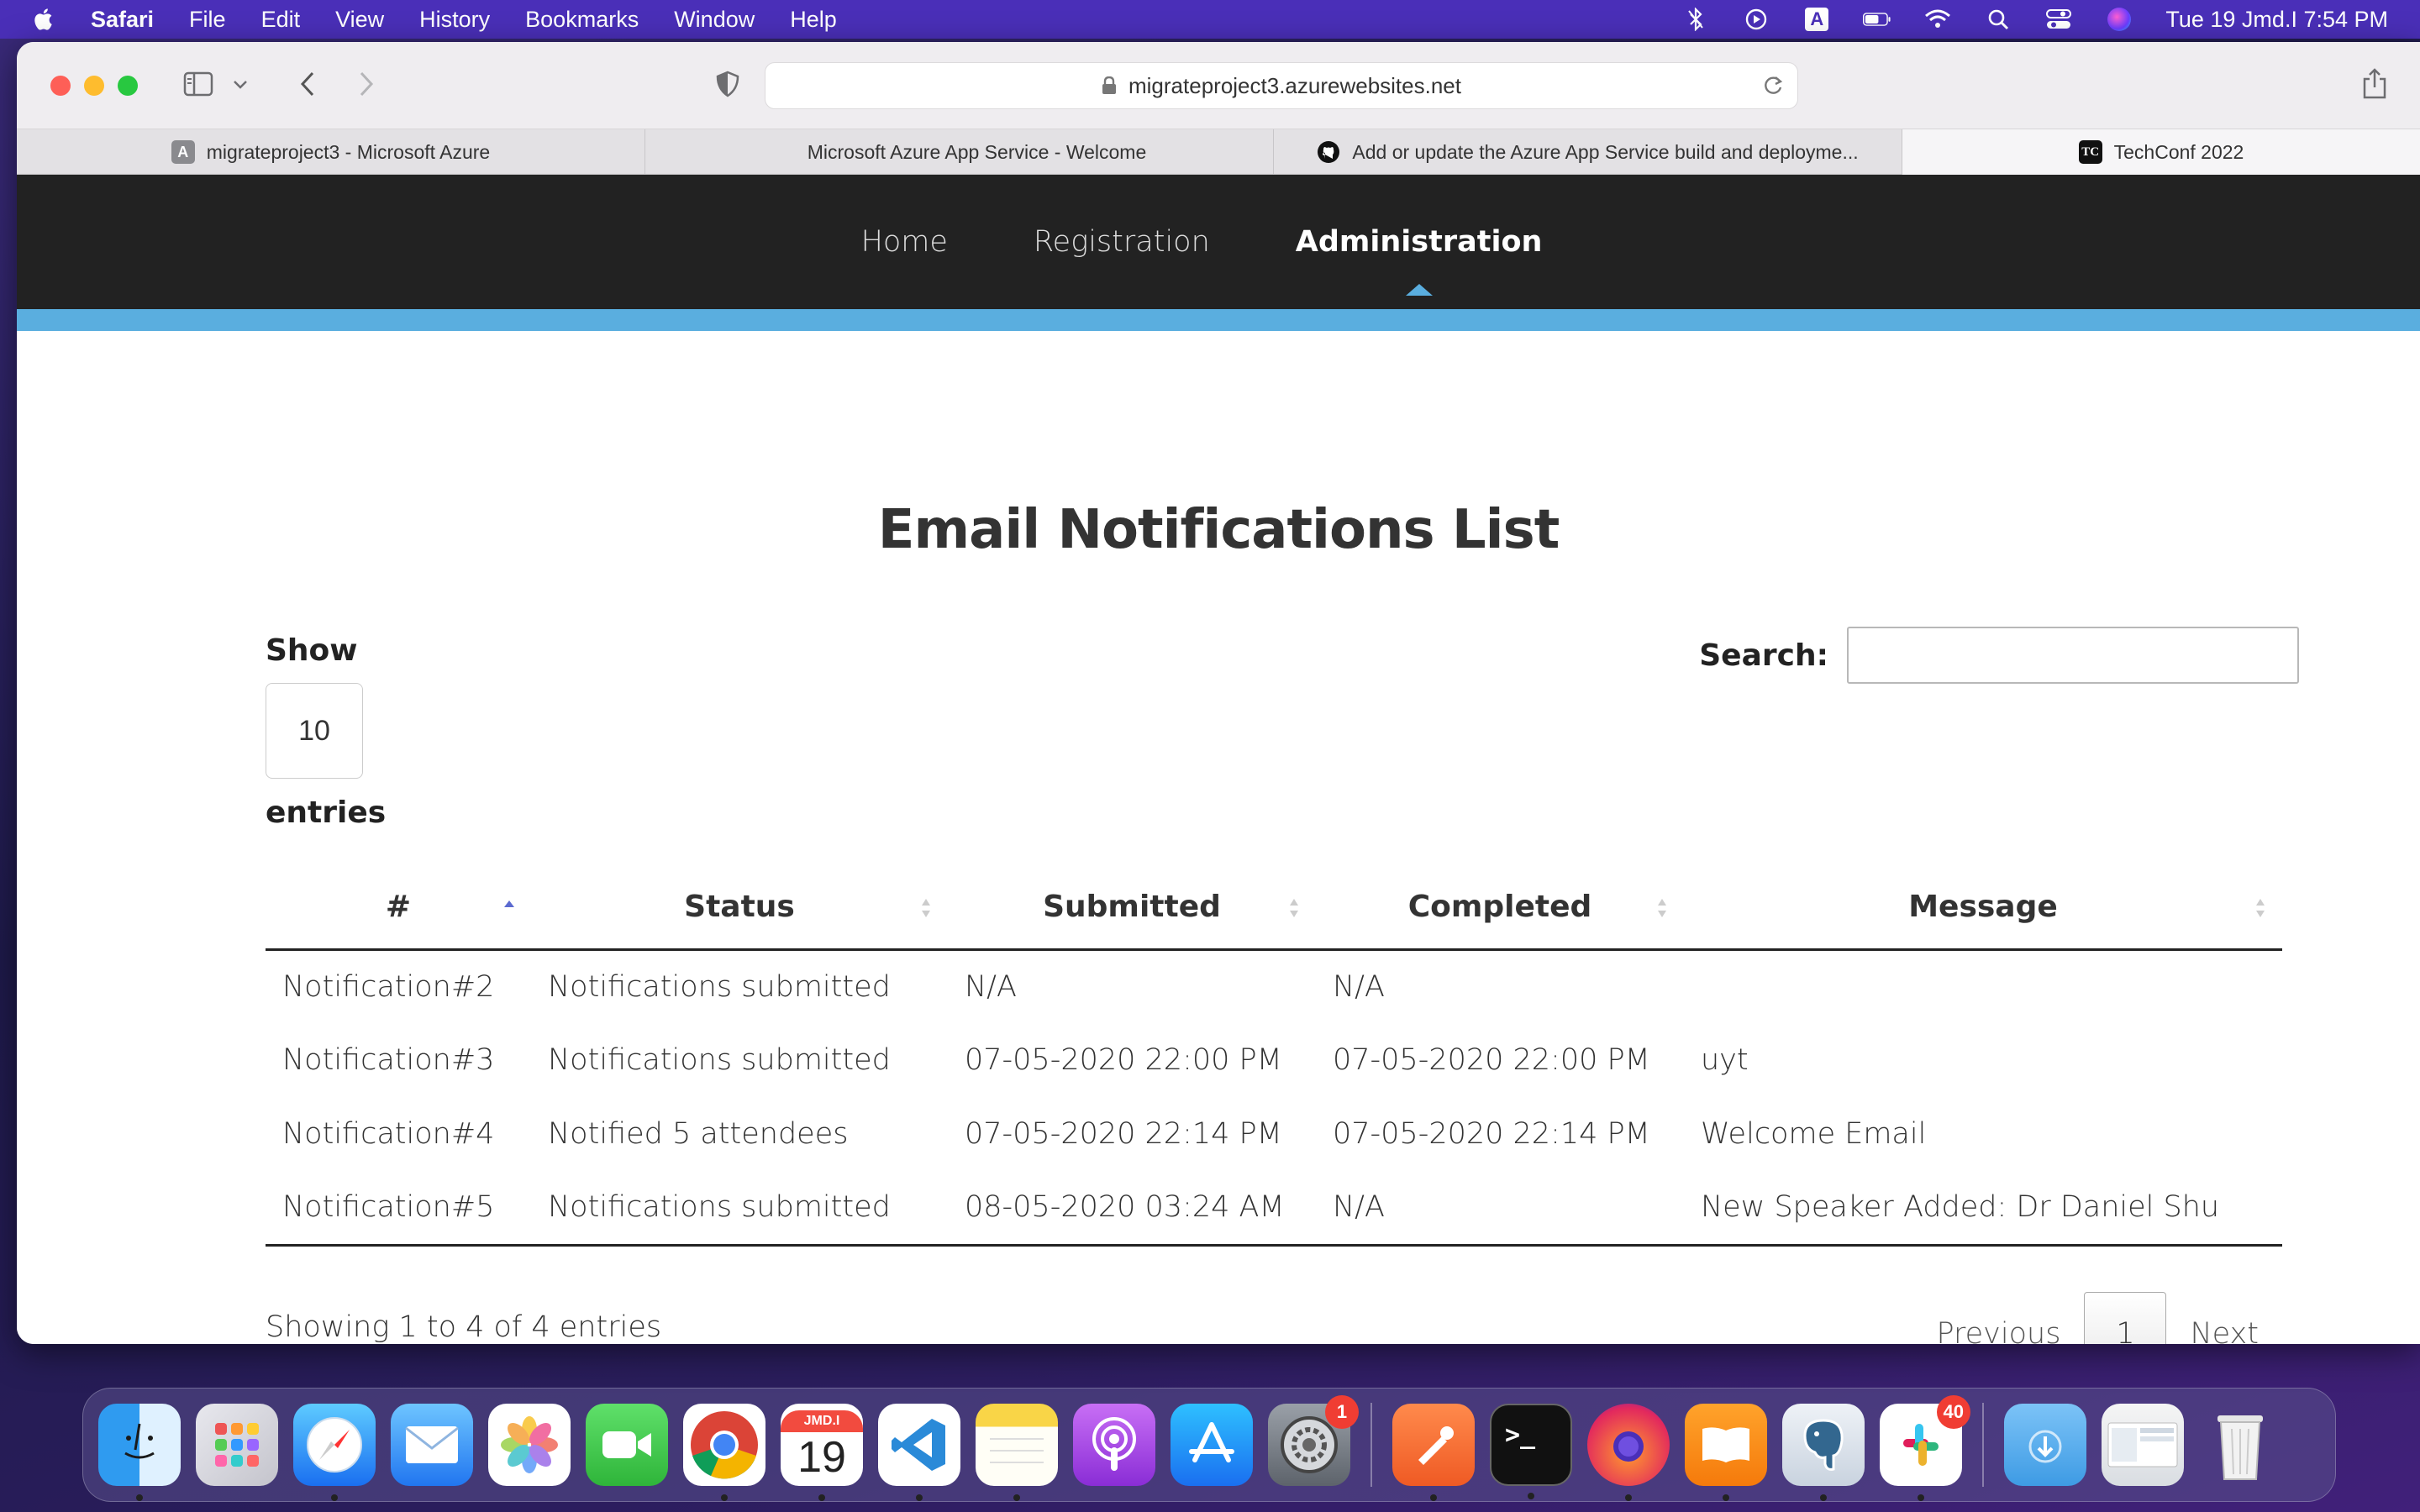 The height and width of the screenshot is (1512, 2420). Describe the element at coordinates (1314, 1440) in the screenshot. I see `system-preferences-icon: 1` at that location.